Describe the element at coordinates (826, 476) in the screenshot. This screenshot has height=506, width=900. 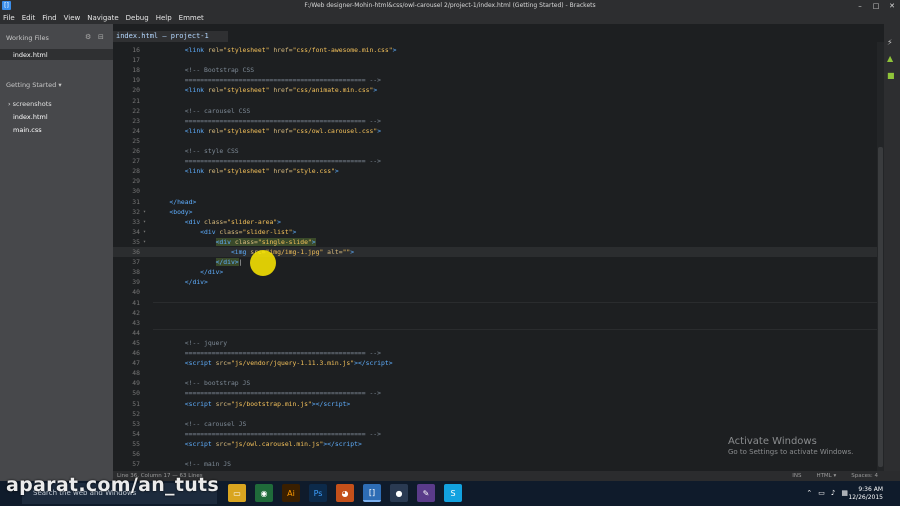
I see `language-mode: HTML ▾` at that location.